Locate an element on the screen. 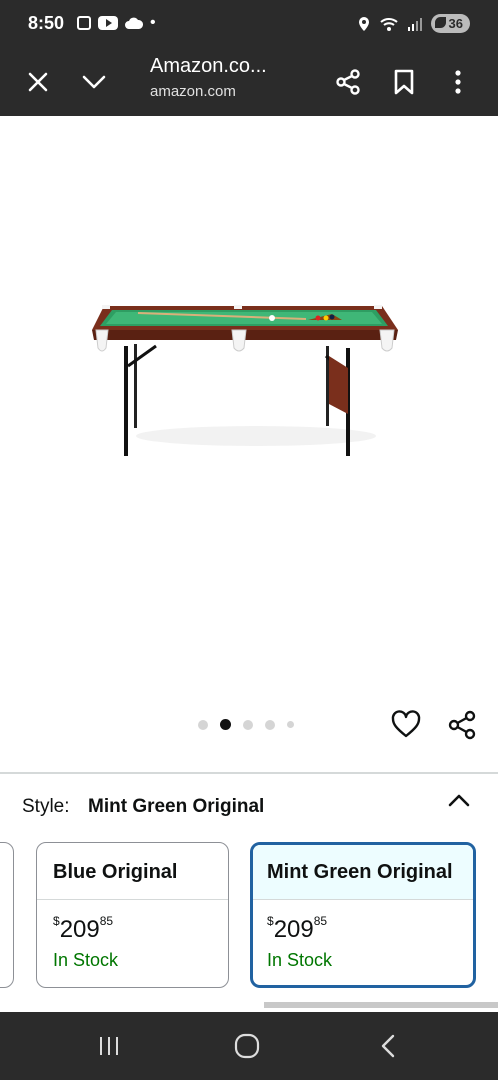 This screenshot has width=498, height=1080. page-url: amazon.com is located at coordinates (193, 91).